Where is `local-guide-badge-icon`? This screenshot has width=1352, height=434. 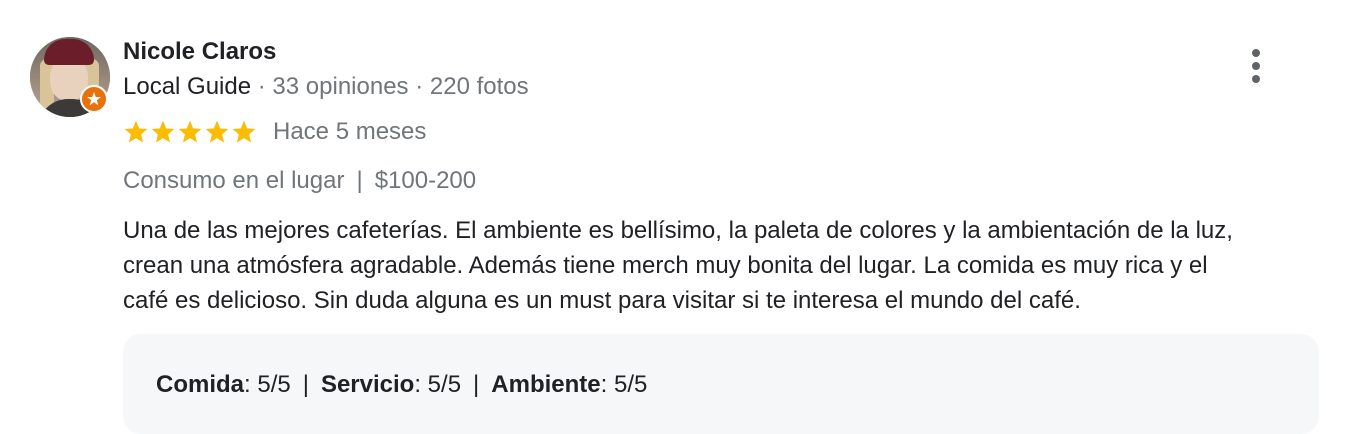
local-guide-badge-icon is located at coordinates (94, 99).